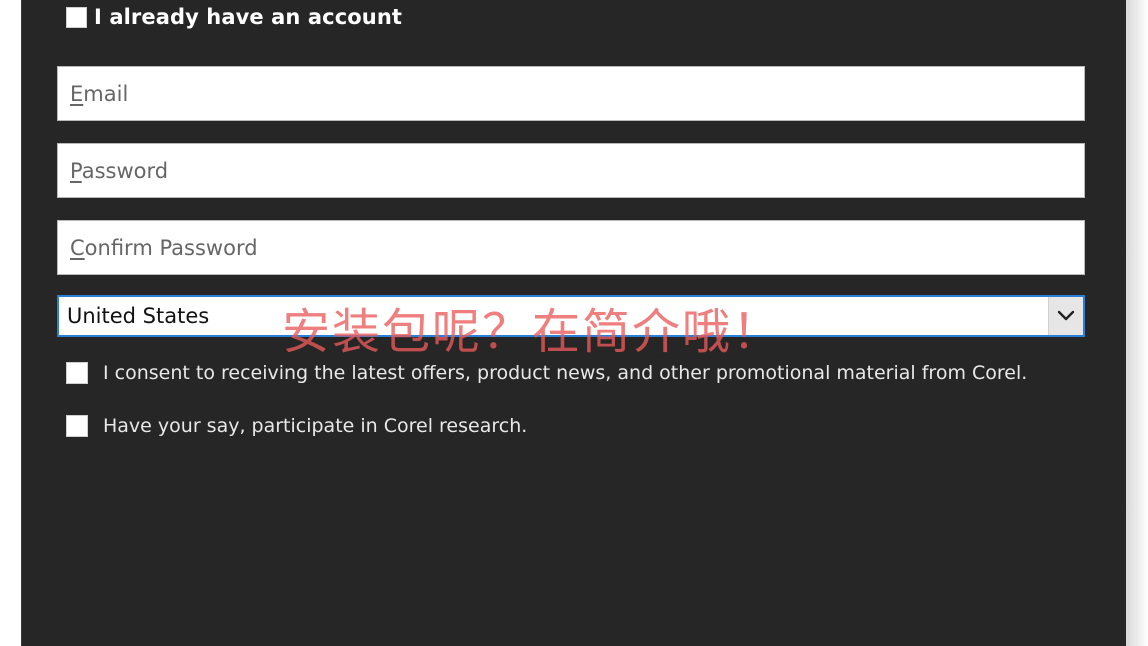 This screenshot has height=646, width=1148. What do you see at coordinates (138, 316) in the screenshot?
I see `country-selected-value: United States` at bounding box center [138, 316].